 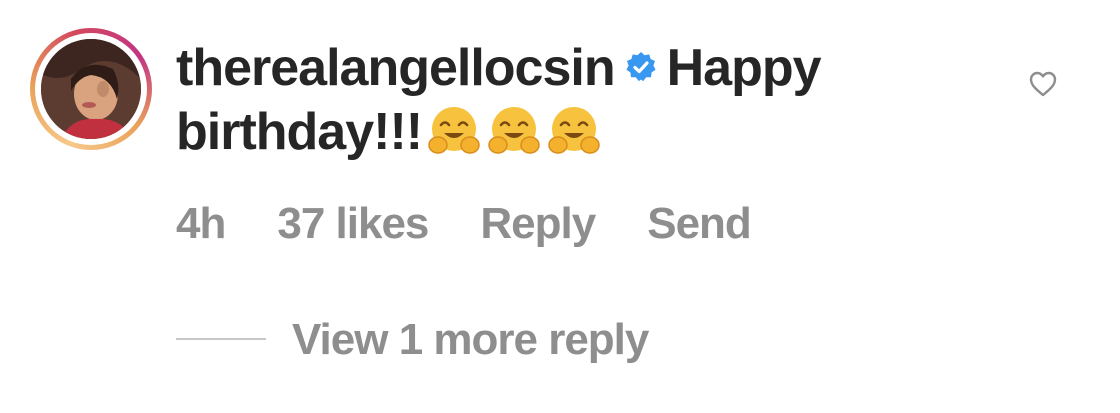 I want to click on likes-count-button: 37 likes, so click(x=353, y=223).